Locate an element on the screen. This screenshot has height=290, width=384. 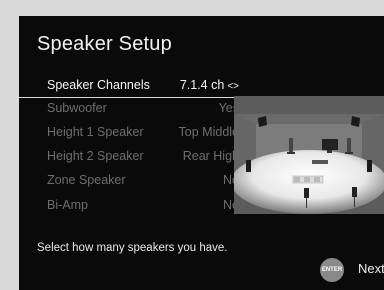
menu-item-label: Zone Speaker is located at coordinates (86, 180).